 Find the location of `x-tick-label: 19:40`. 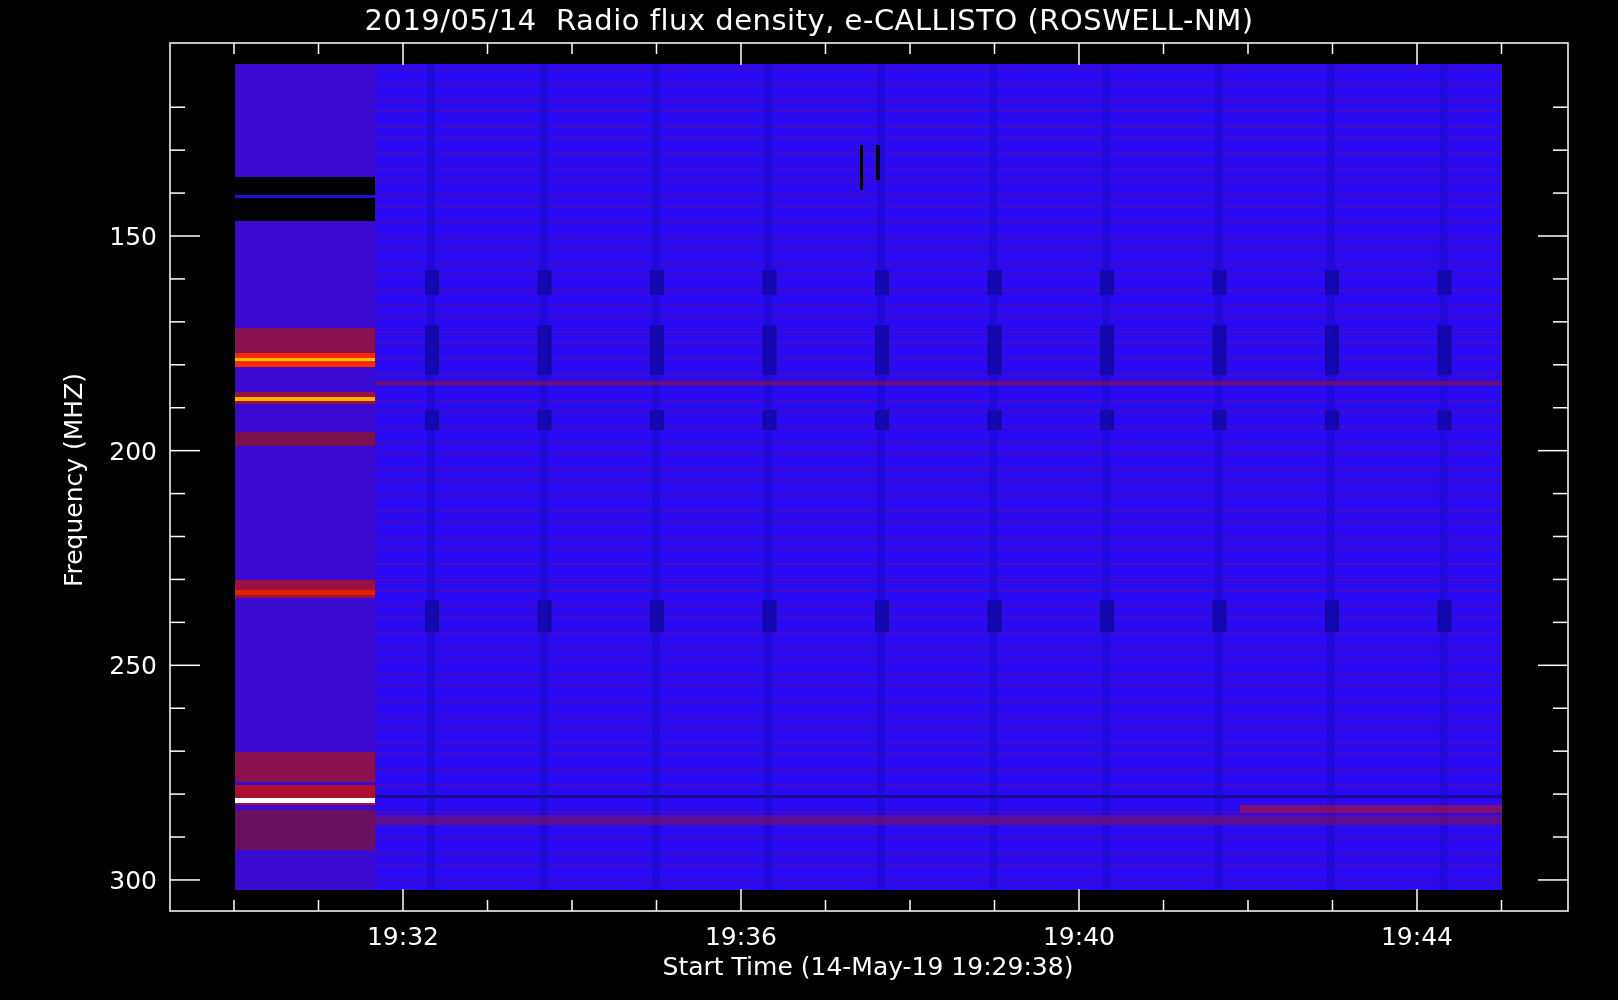

x-tick-label: 19:40 is located at coordinates (1079, 936).